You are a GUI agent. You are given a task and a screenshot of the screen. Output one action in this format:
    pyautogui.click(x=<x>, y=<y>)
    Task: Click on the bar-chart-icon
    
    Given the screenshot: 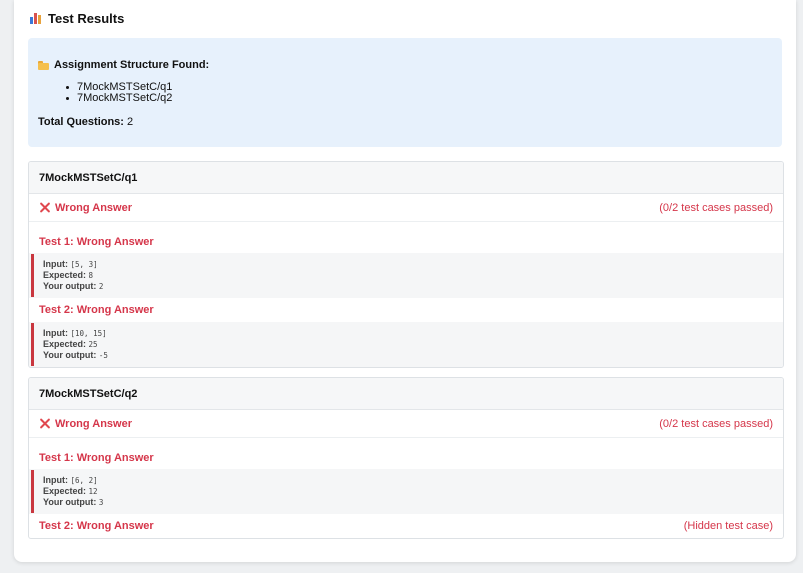 What is the action you would take?
    pyautogui.click(x=36, y=18)
    